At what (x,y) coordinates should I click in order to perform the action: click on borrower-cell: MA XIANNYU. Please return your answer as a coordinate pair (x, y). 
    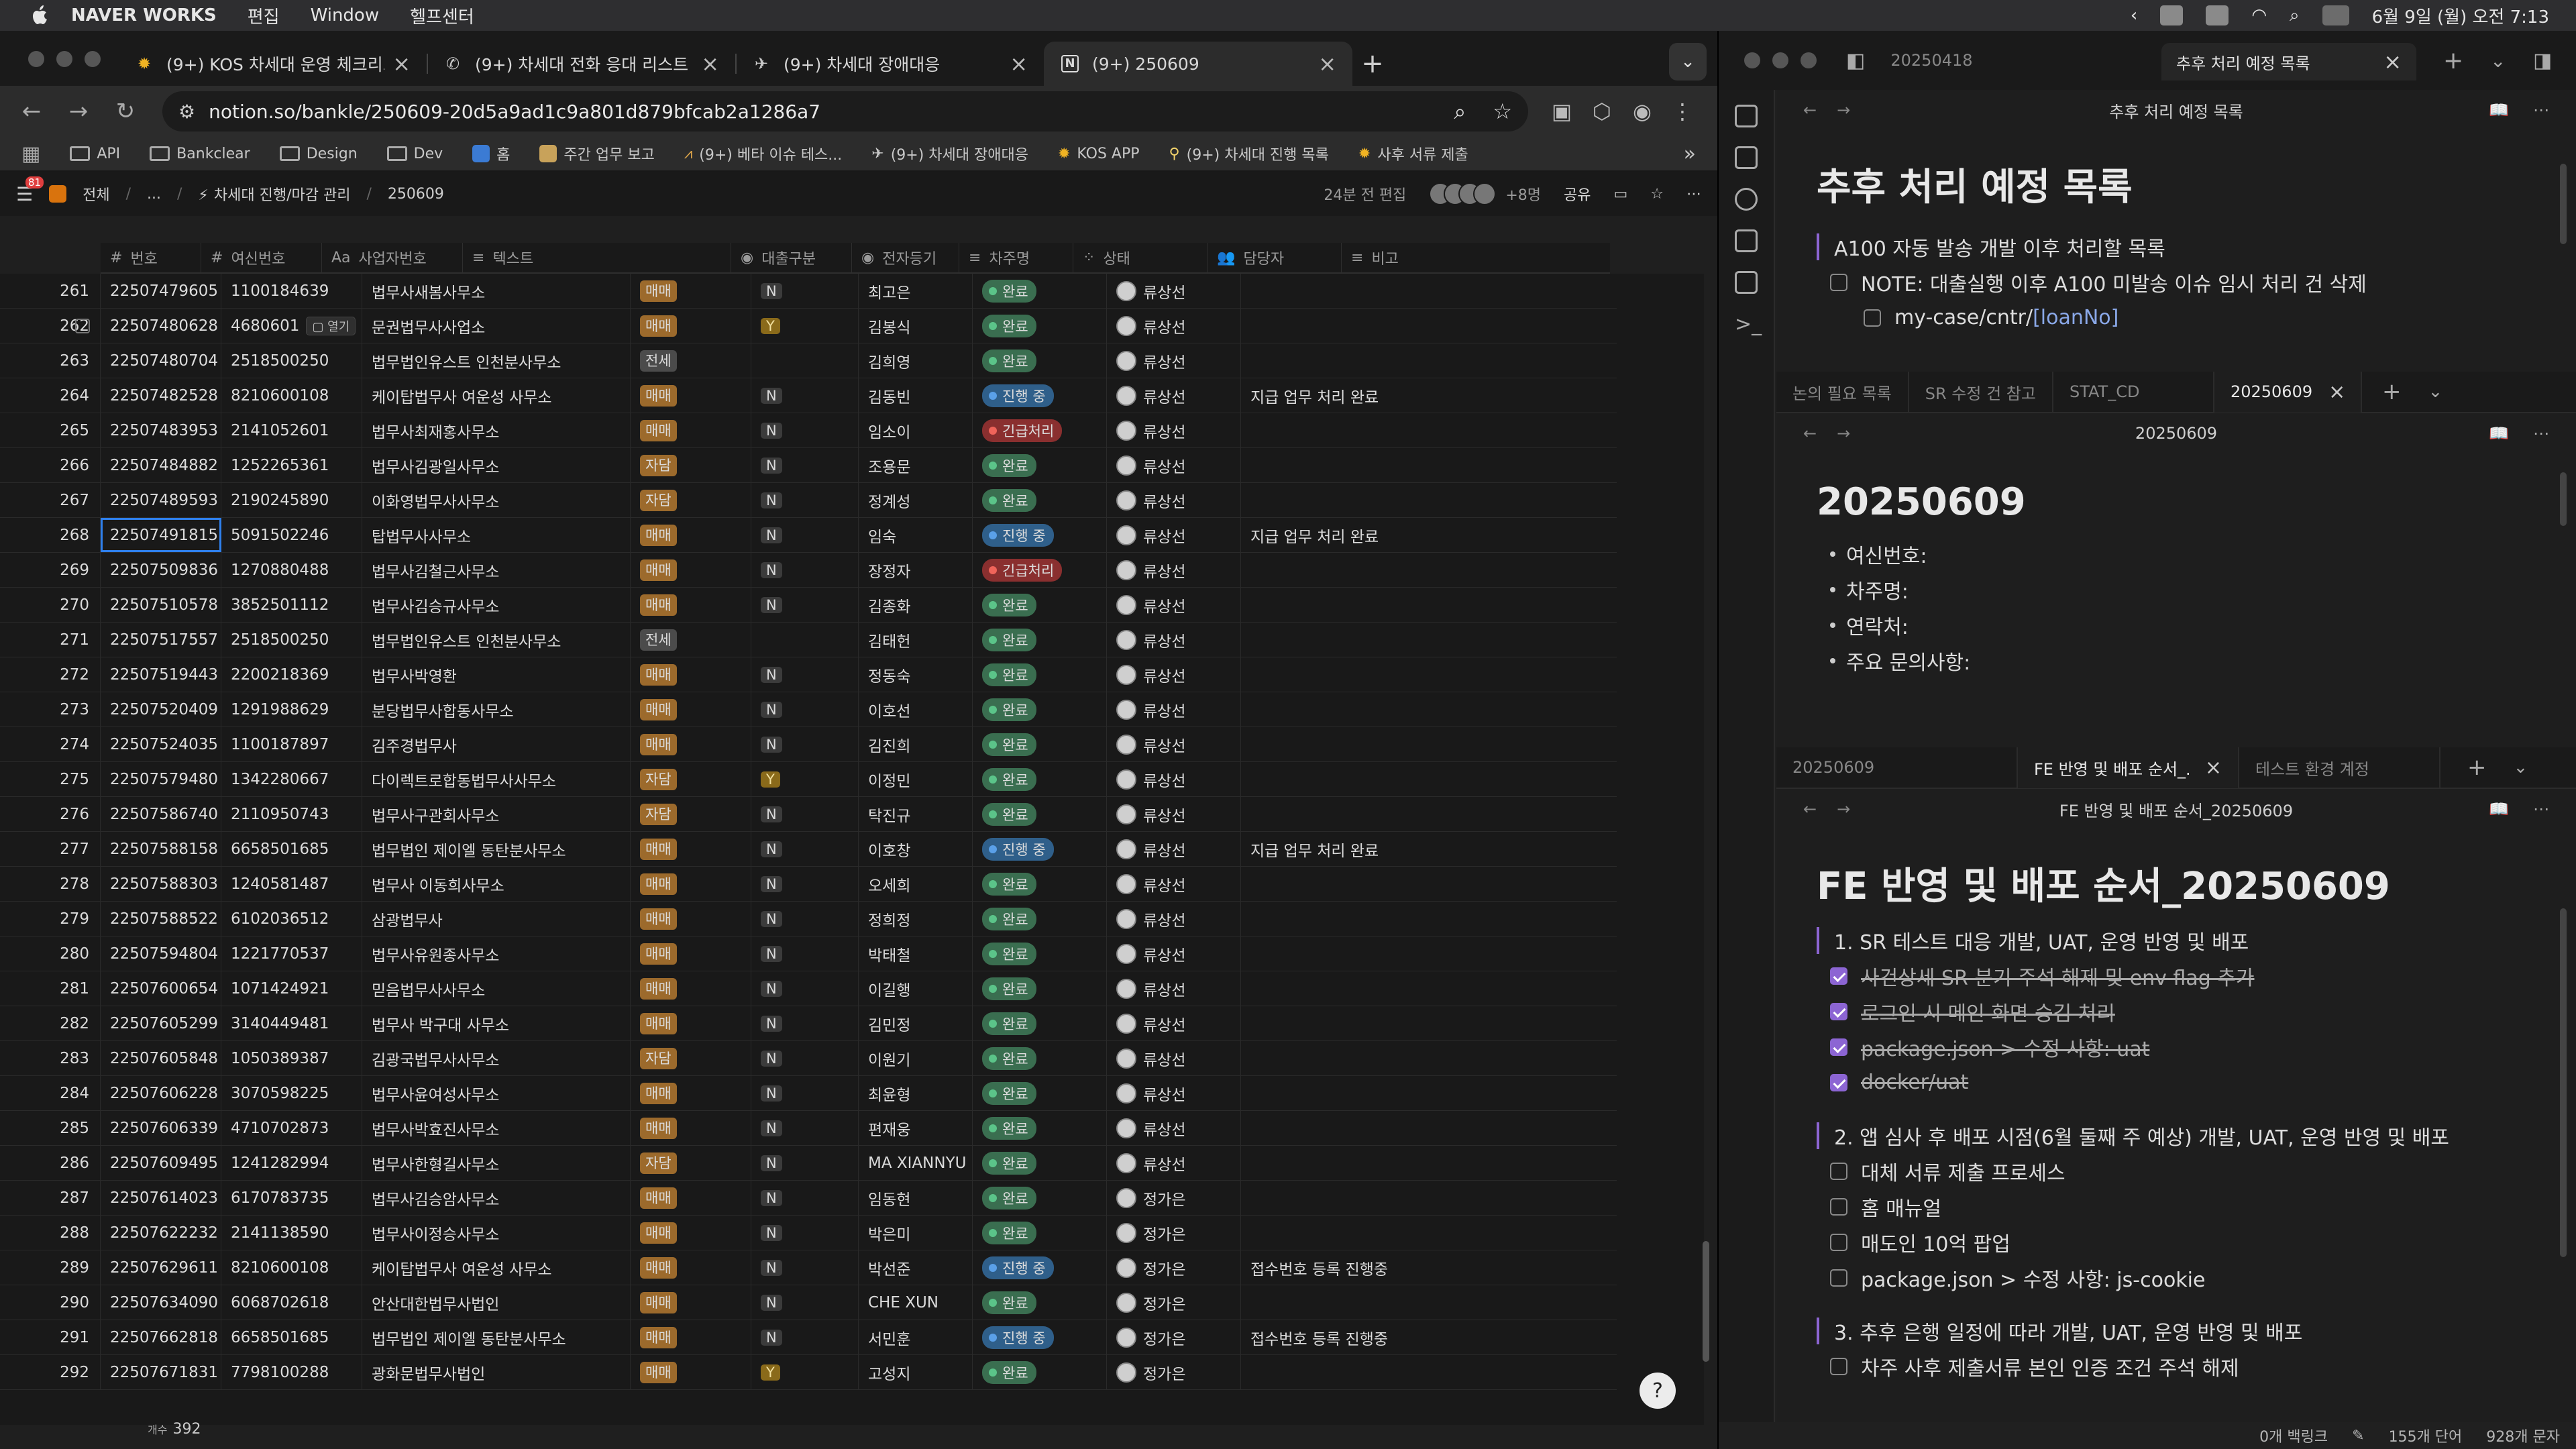
    Looking at the image, I should click on (916, 1163).